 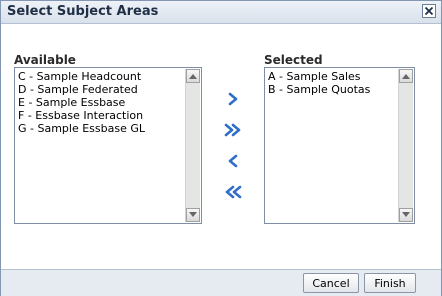 I want to click on double-chevron-right-icon, so click(x=232, y=130).